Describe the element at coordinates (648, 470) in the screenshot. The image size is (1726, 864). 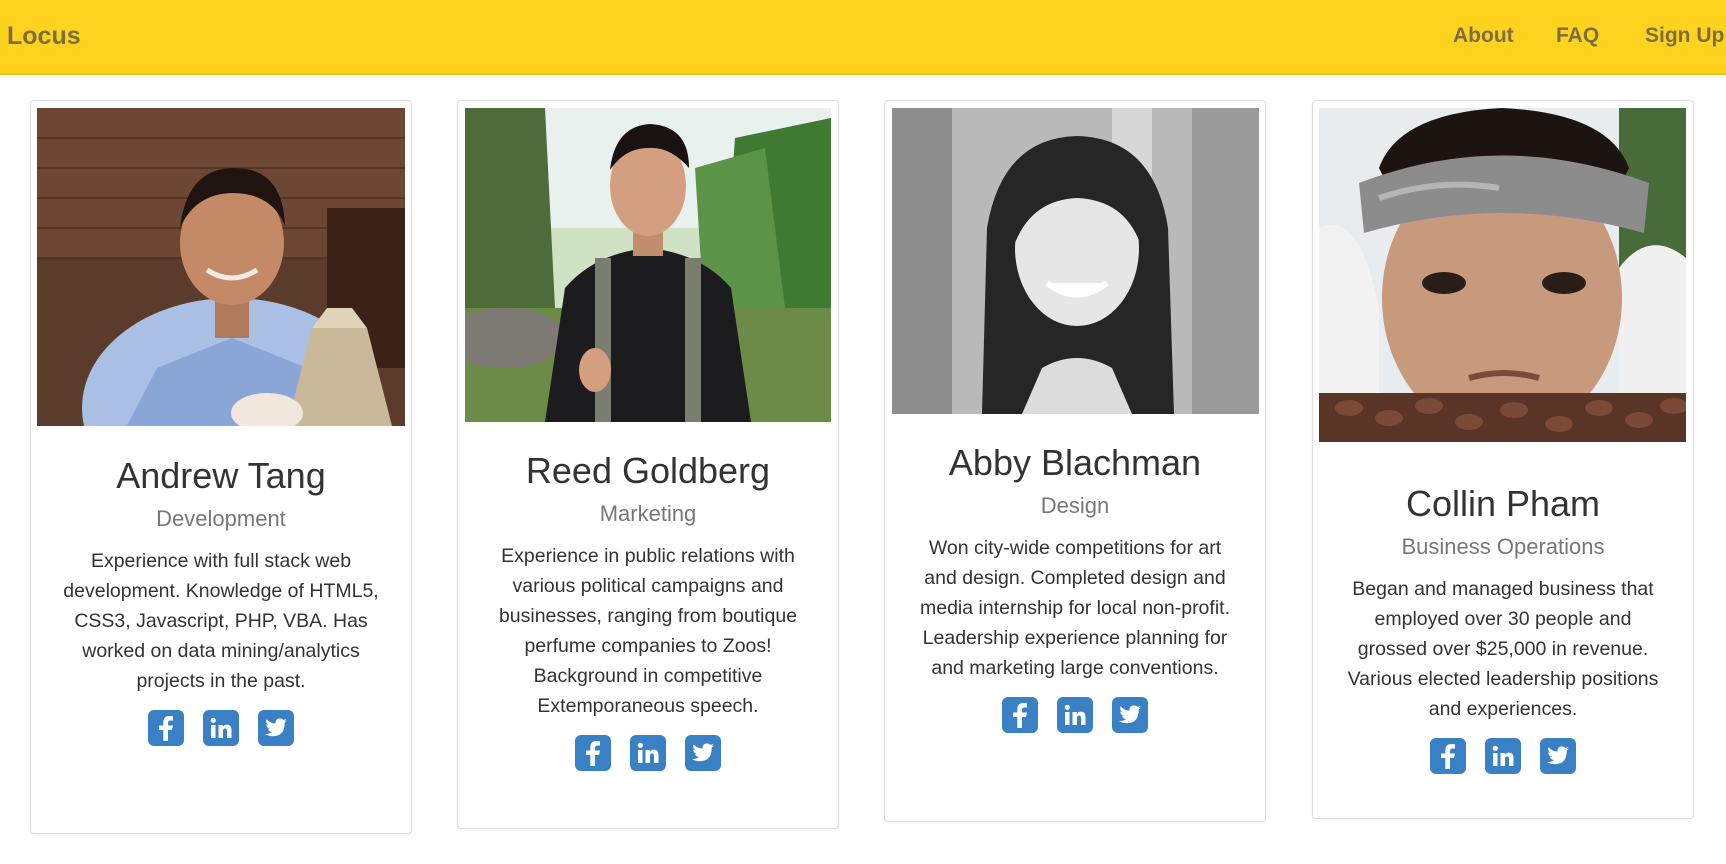
I see `member-name: Reed Goldberg` at that location.